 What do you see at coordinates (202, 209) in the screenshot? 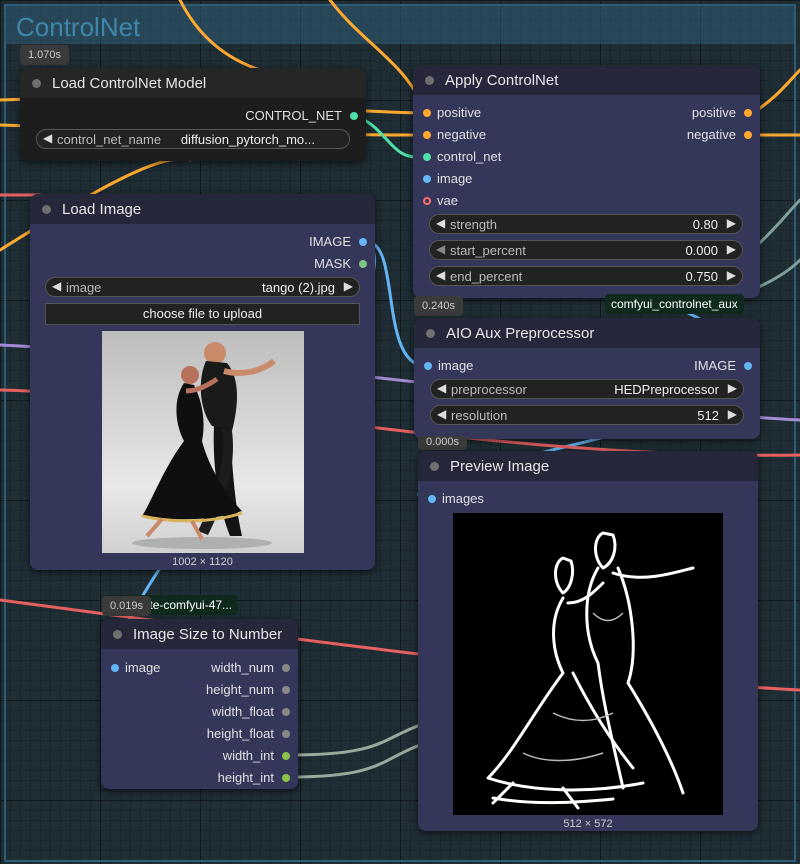
I see `node-header: Load Image` at bounding box center [202, 209].